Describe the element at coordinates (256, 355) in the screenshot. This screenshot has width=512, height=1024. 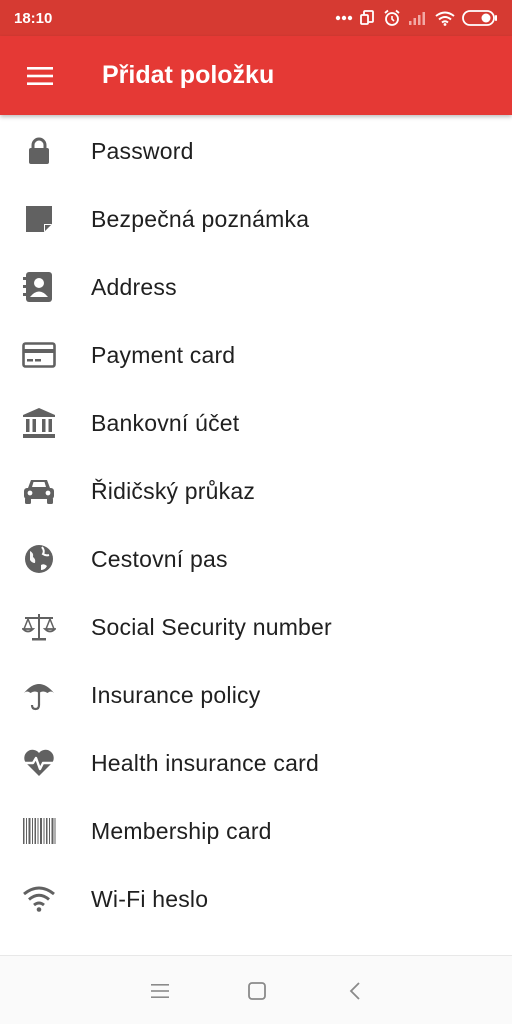
I see `list-item-payment-card: Payment card` at that location.